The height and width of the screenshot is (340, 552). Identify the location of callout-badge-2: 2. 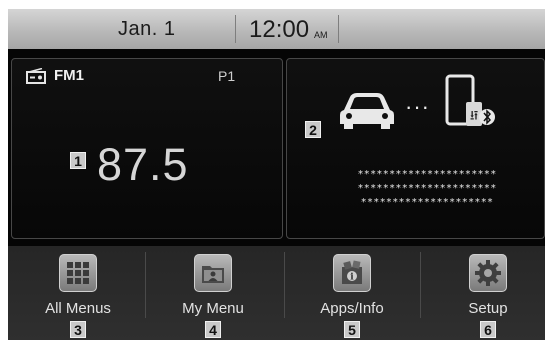
(313, 129).